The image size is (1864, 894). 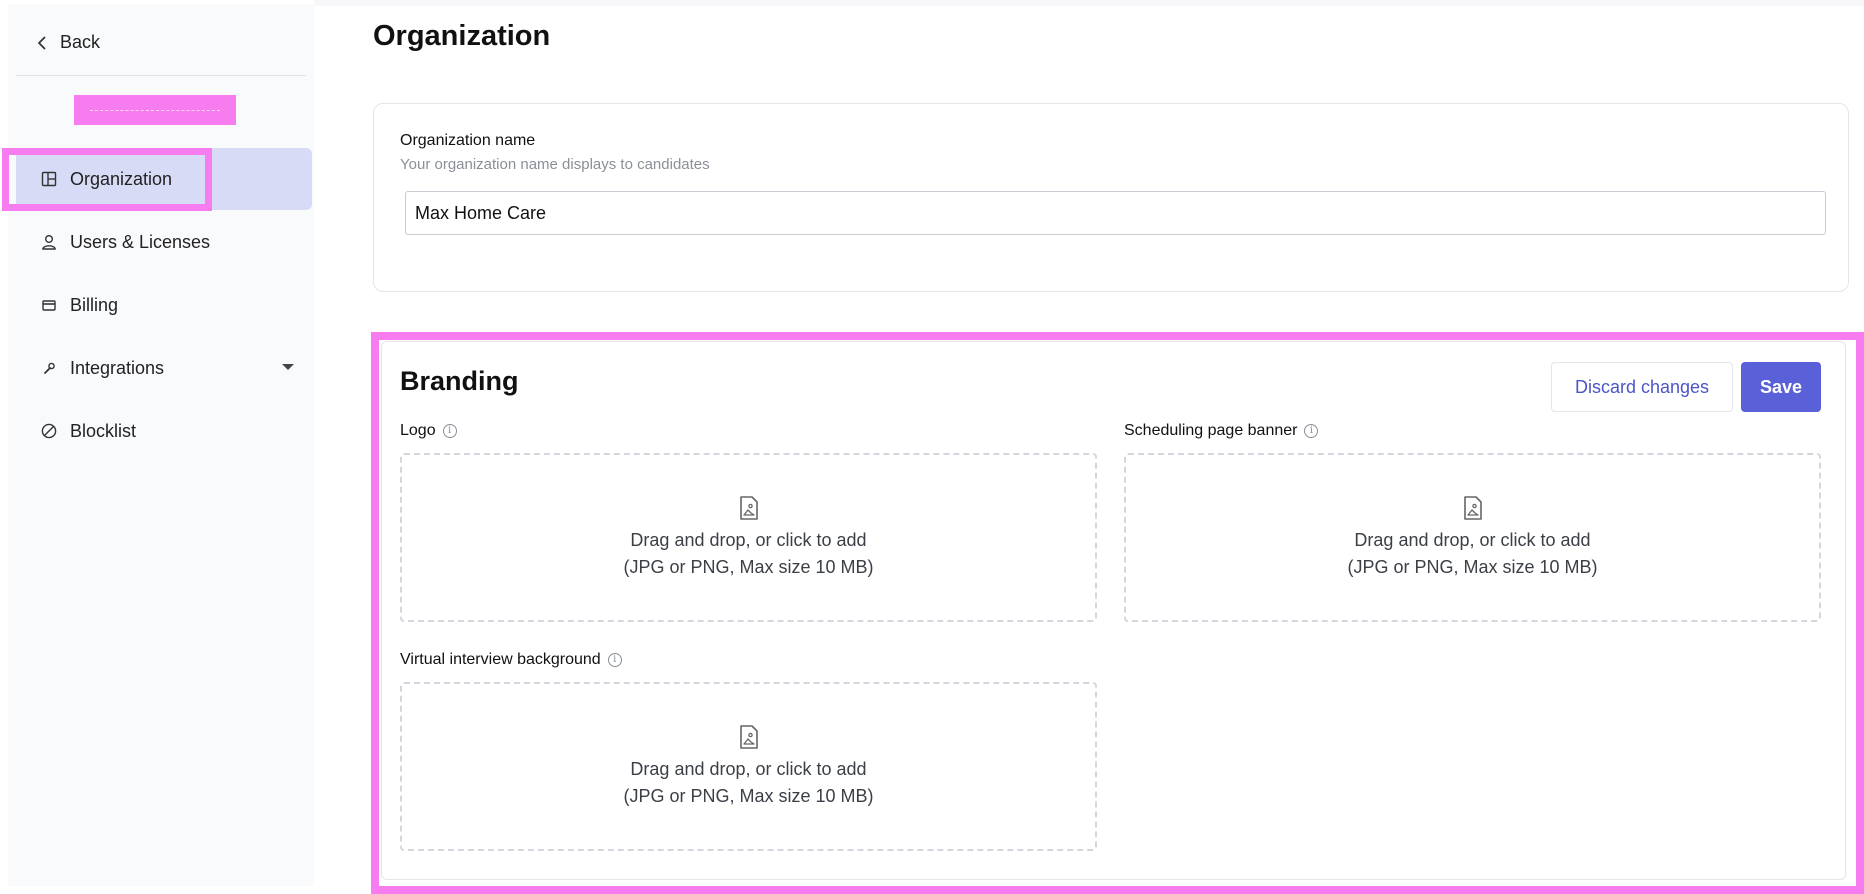 What do you see at coordinates (164, 305) in the screenshot?
I see `sidebar-item-billing: Billing` at bounding box center [164, 305].